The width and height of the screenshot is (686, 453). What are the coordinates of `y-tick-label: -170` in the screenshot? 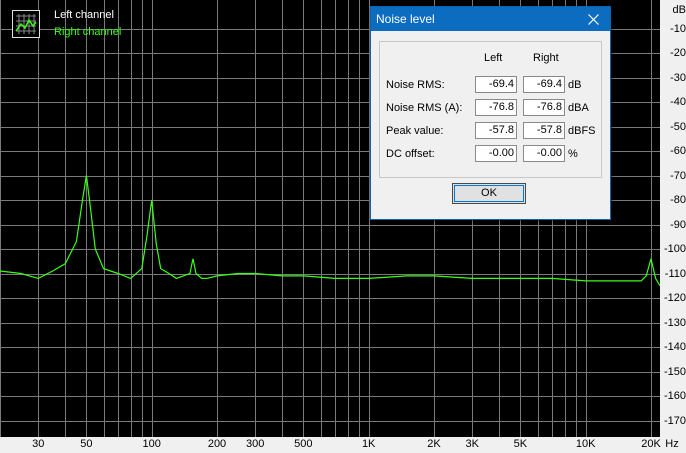 It's located at (674, 420).